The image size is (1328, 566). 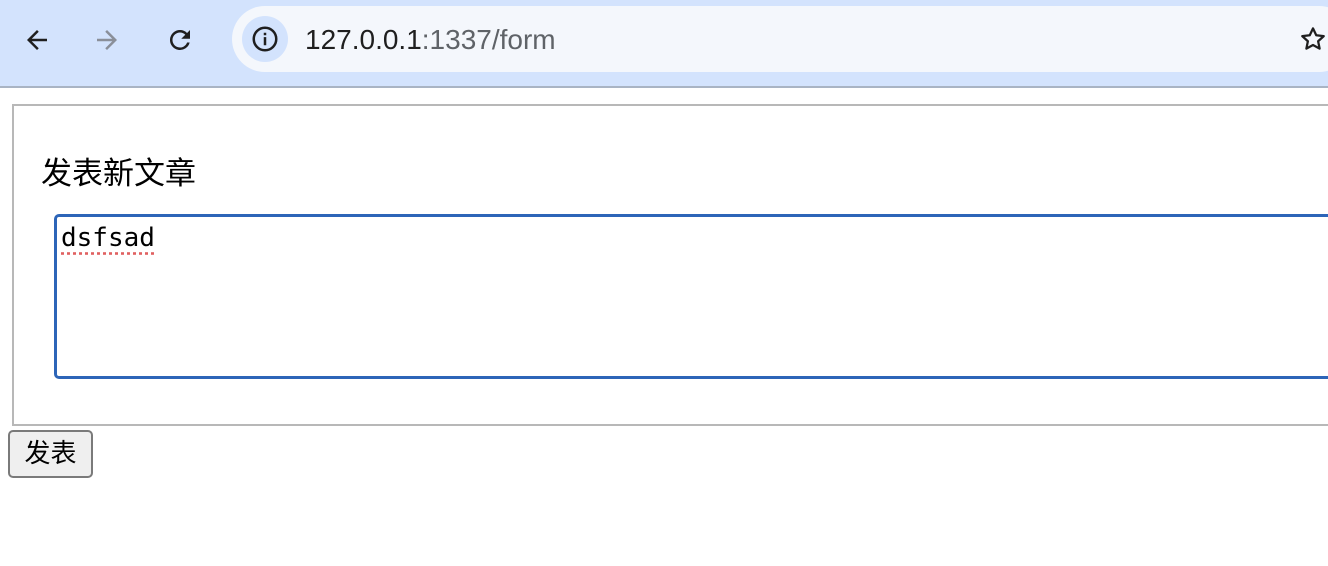 What do you see at coordinates (1313, 39) in the screenshot?
I see `star-icon` at bounding box center [1313, 39].